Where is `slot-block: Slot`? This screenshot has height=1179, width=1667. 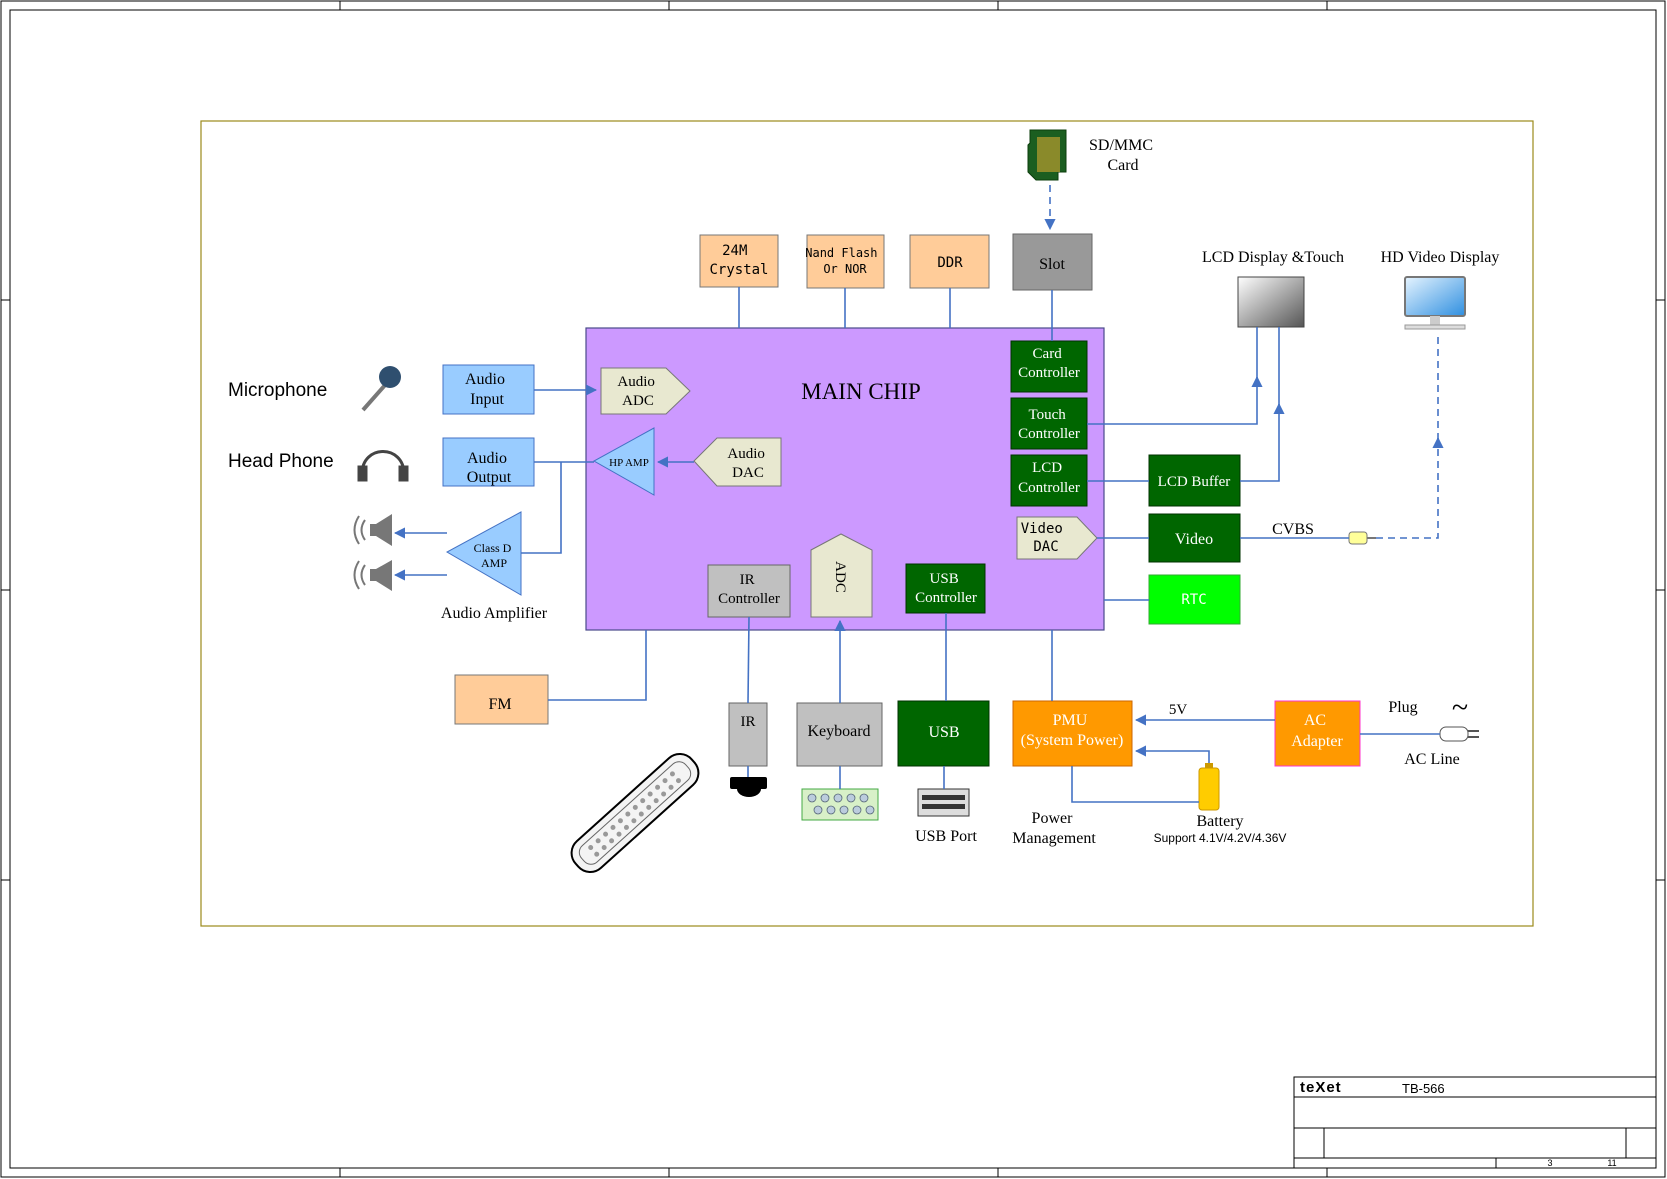 slot-block: Slot is located at coordinates (1052, 262).